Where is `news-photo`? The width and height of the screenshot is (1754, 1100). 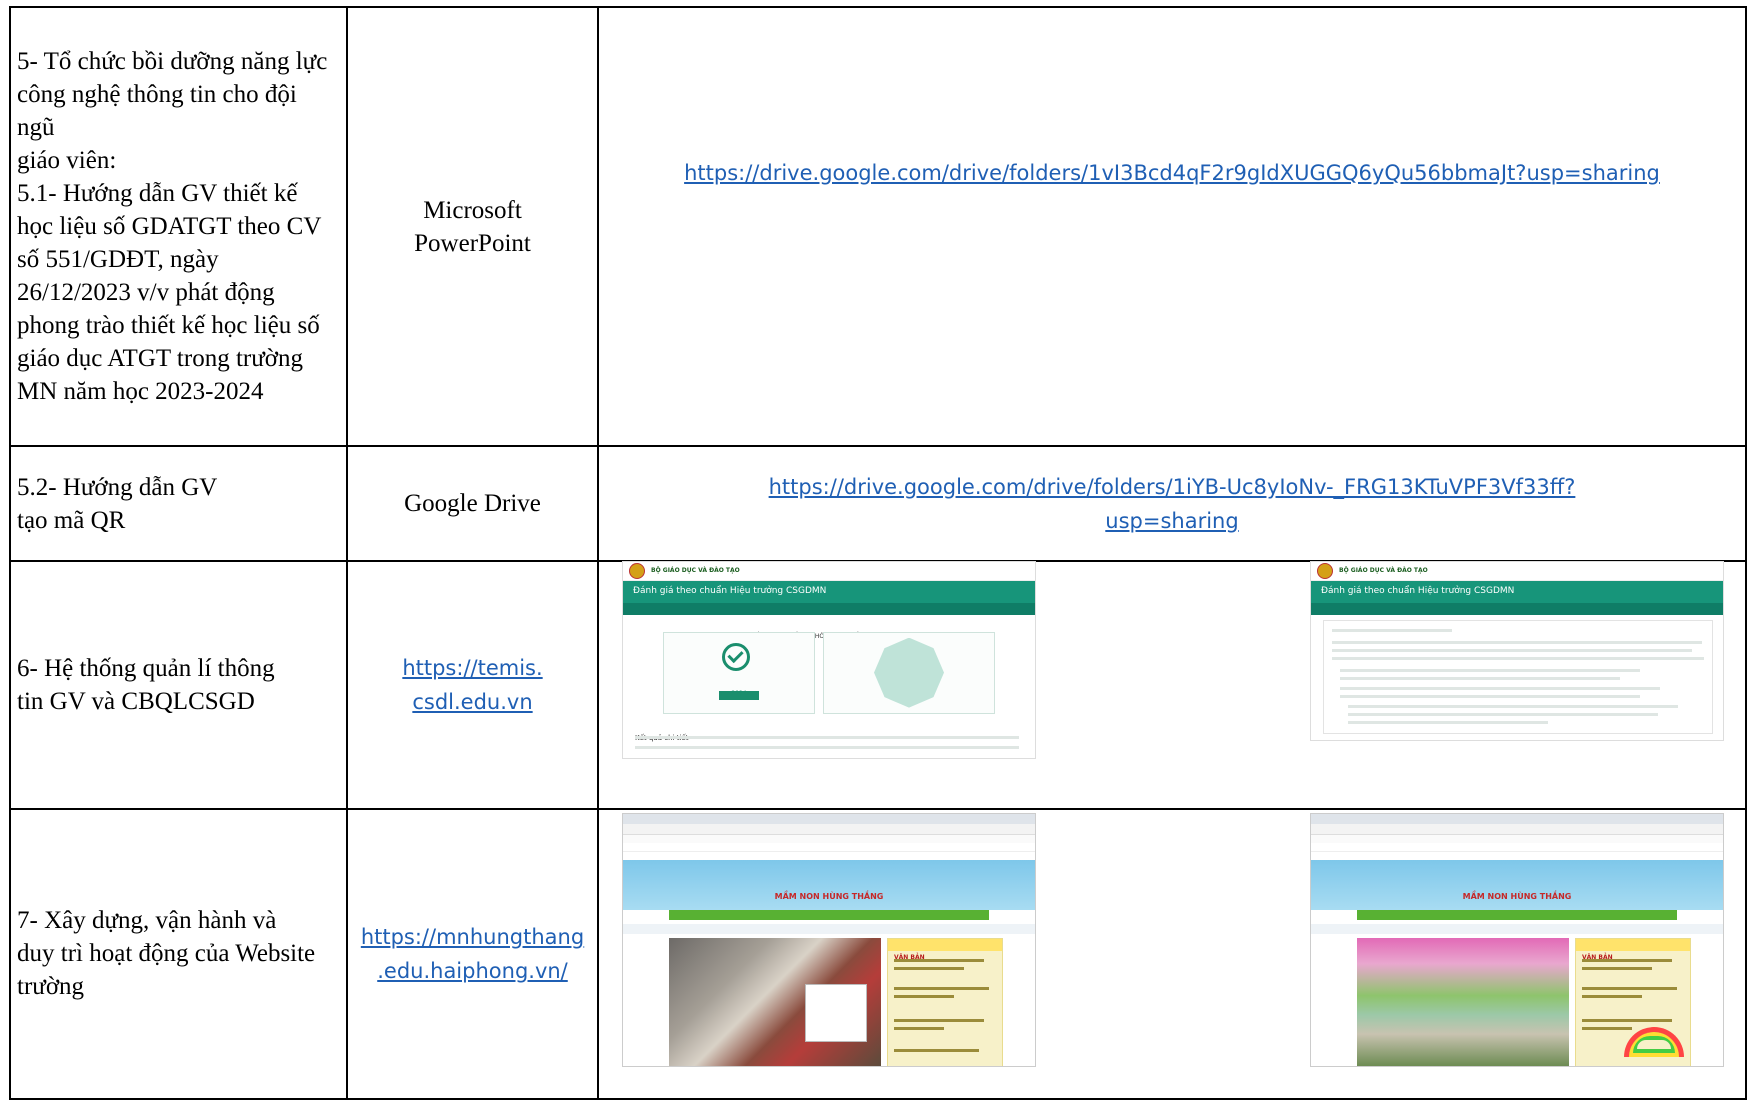
news-photo is located at coordinates (1463, 1001).